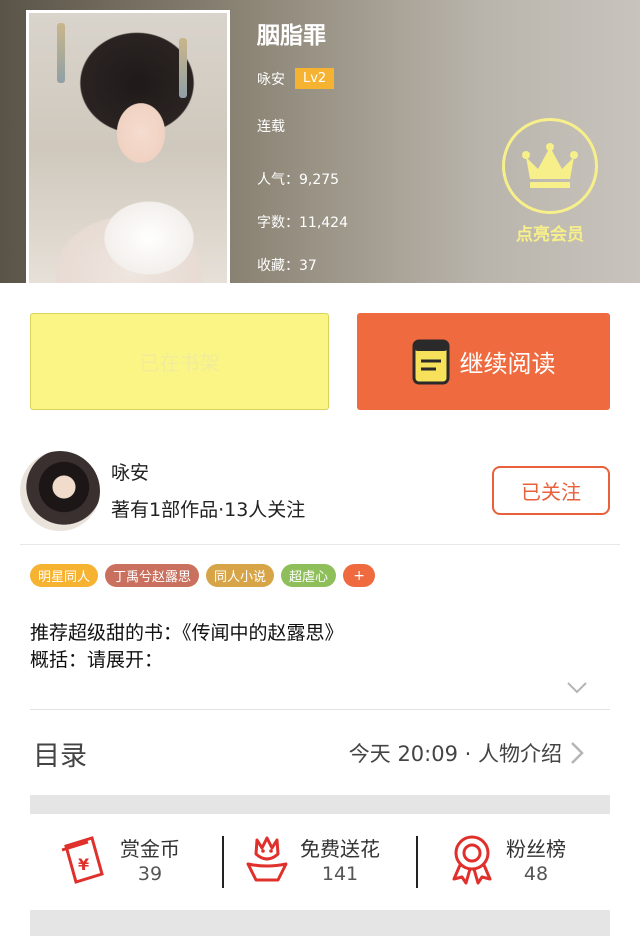 The width and height of the screenshot is (640, 936). I want to click on description-line: 推荐超级甜的书：《传闻中的赵露思》, so click(187, 633).